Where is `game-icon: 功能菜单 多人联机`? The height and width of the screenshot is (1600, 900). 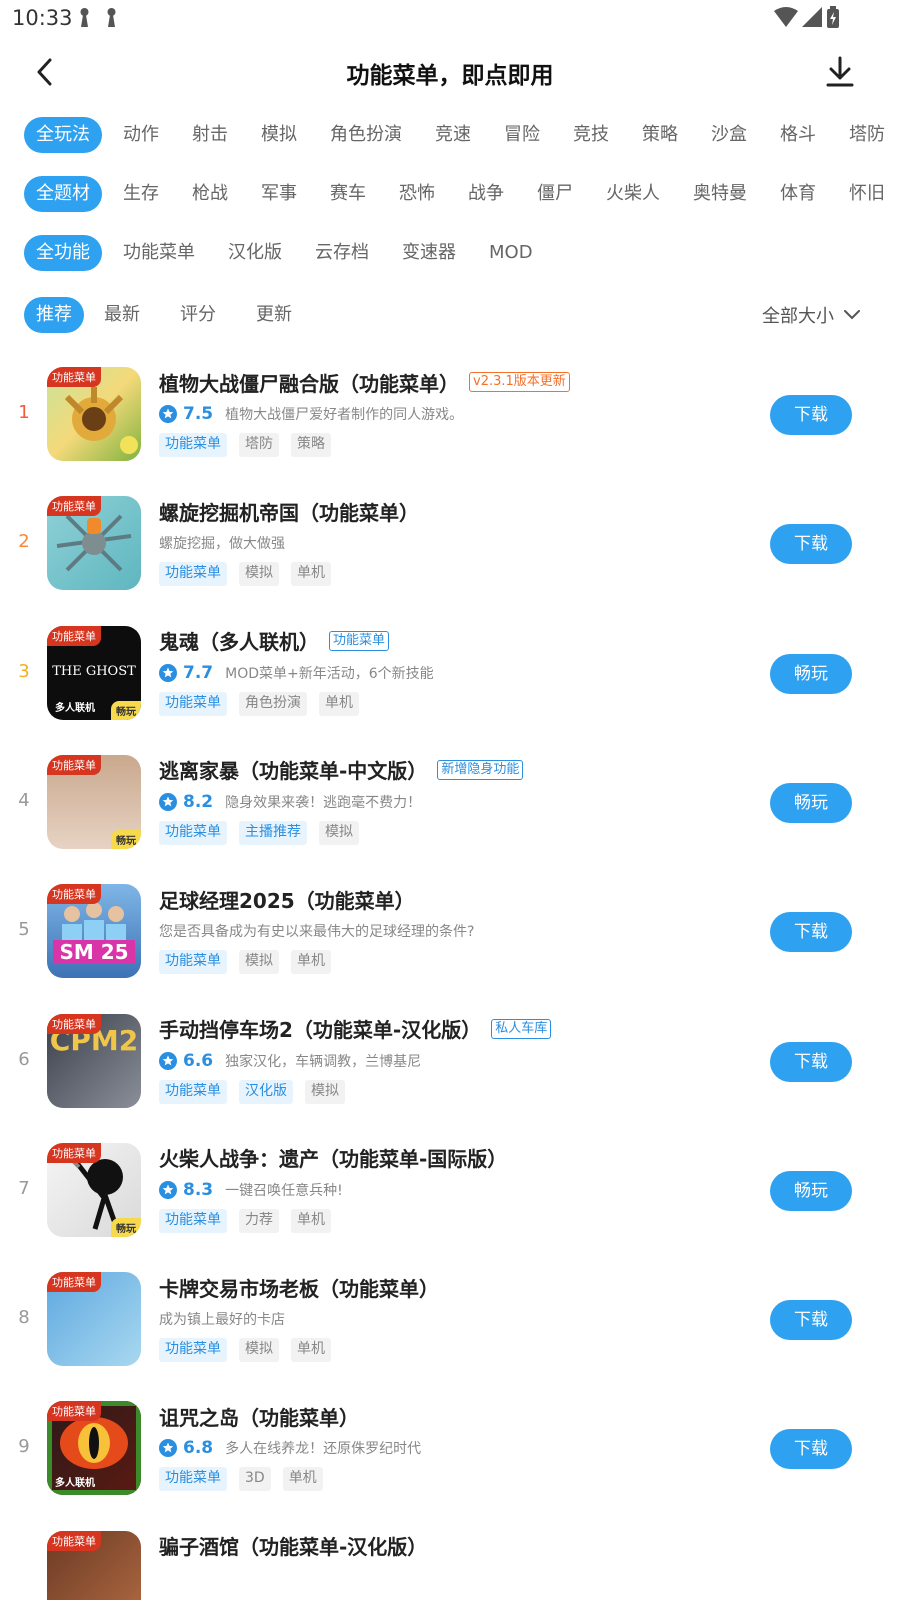
game-icon: 功能菜单 多人联机 is located at coordinates (94, 1448).